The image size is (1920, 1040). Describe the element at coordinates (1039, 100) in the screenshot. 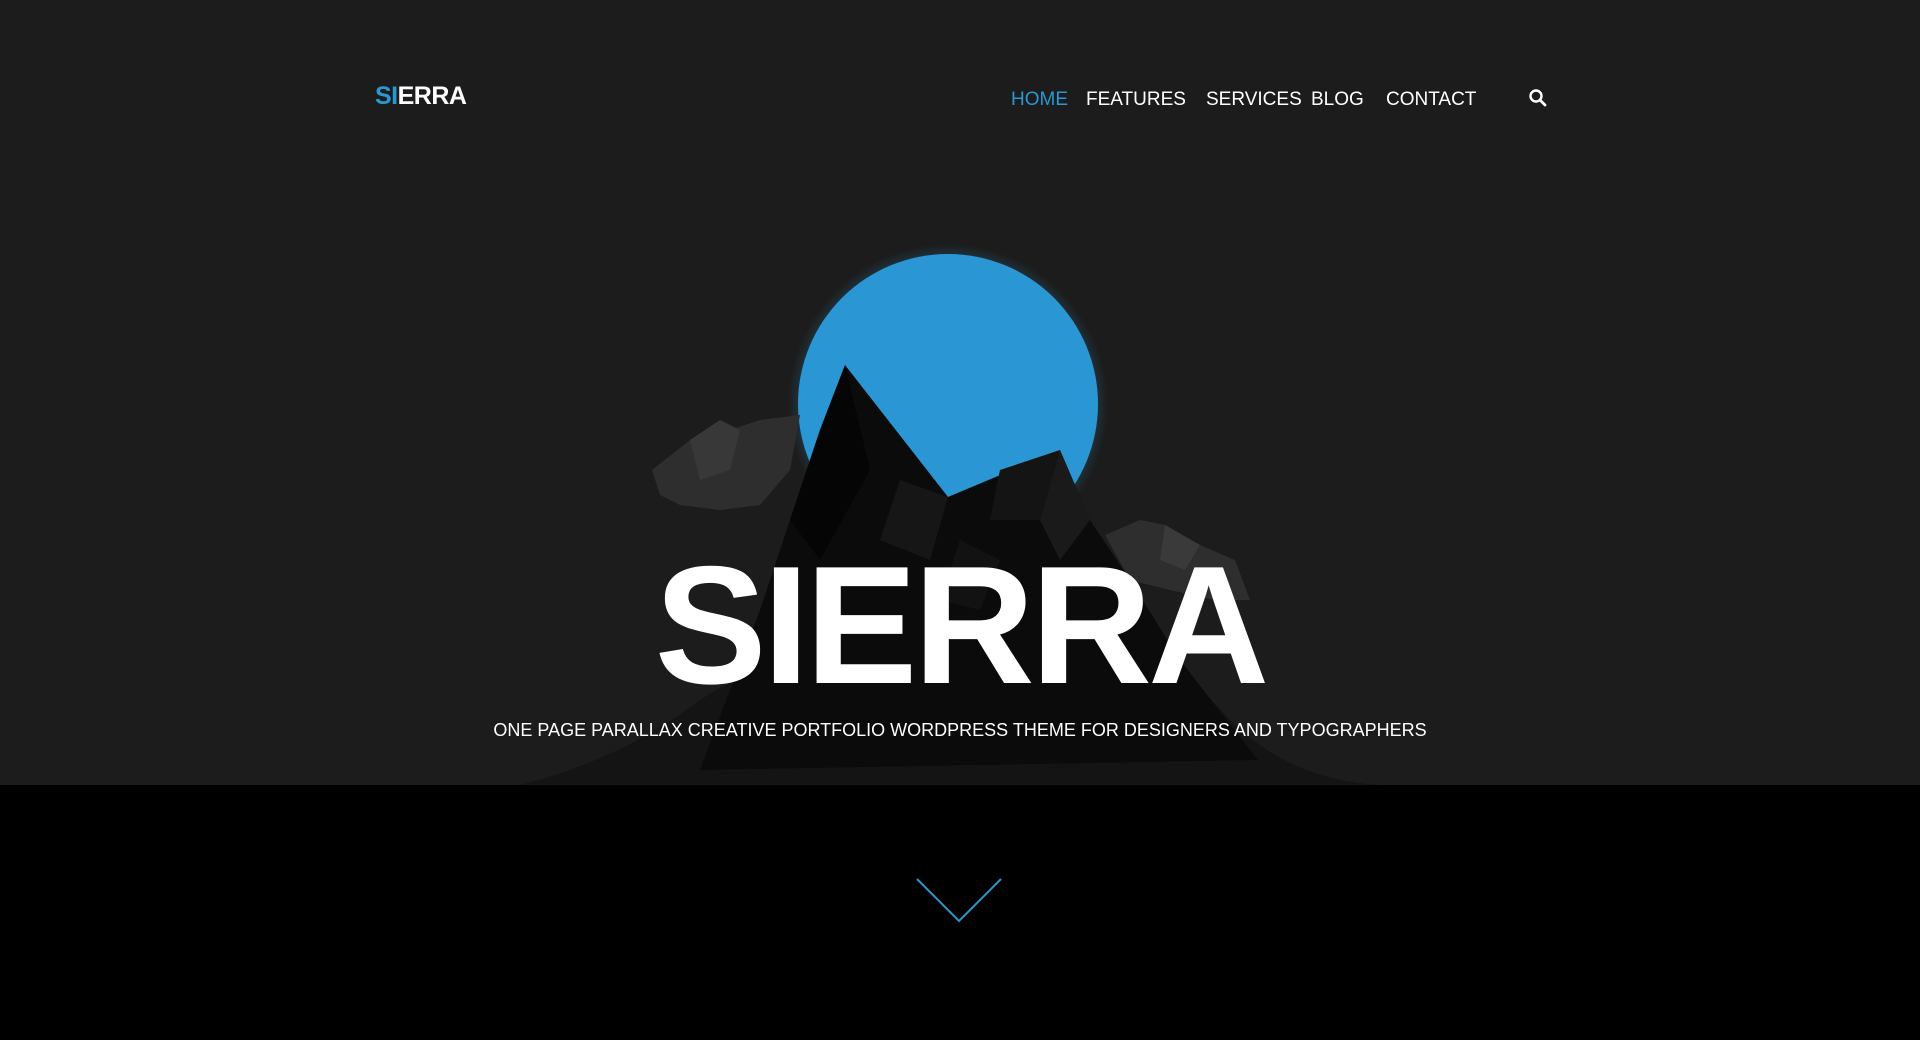

I see `nav-item-home: HOME` at that location.